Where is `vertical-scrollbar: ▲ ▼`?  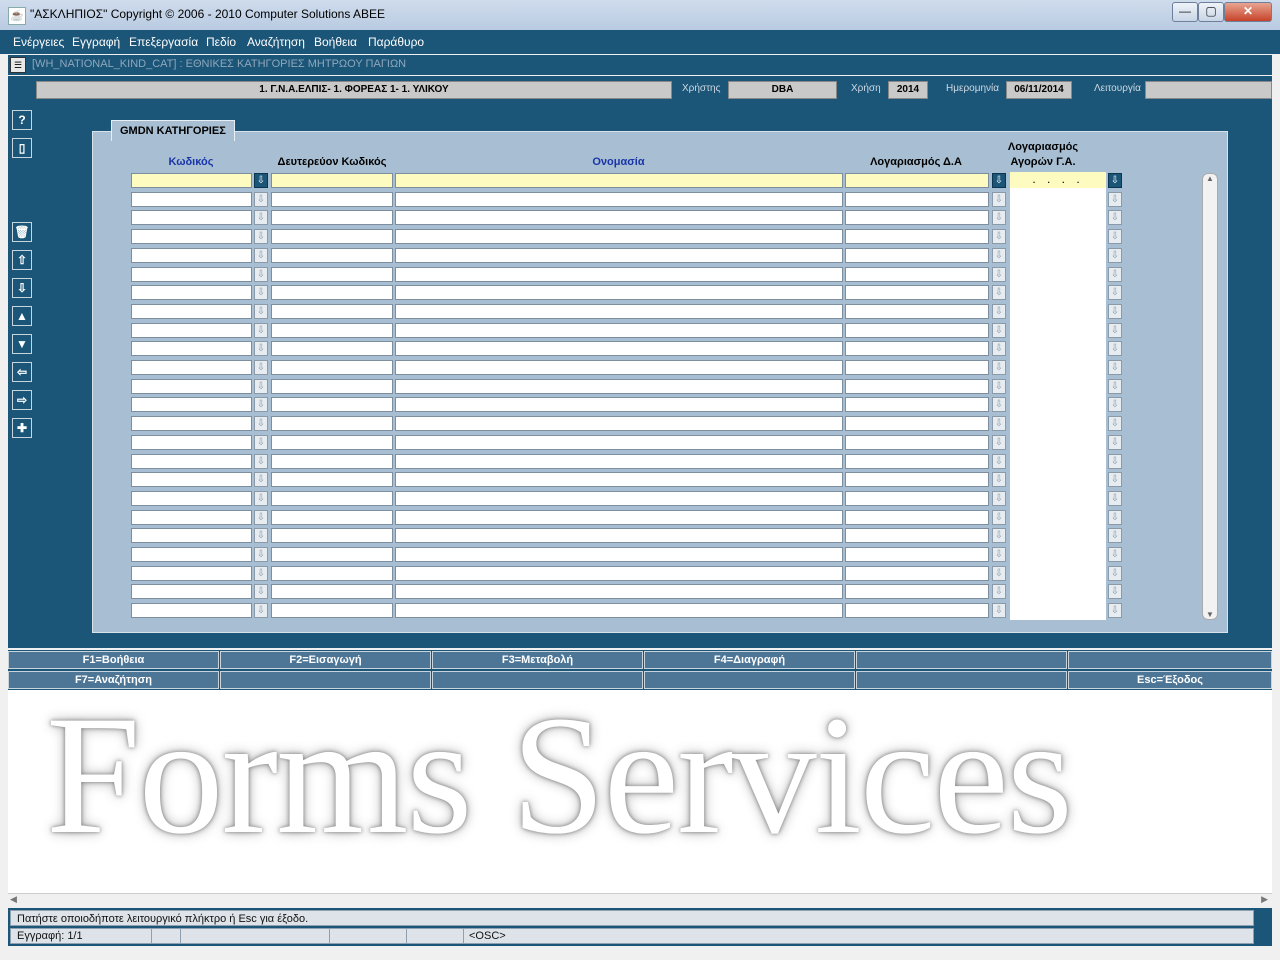 vertical-scrollbar: ▲ ▼ is located at coordinates (1210, 396).